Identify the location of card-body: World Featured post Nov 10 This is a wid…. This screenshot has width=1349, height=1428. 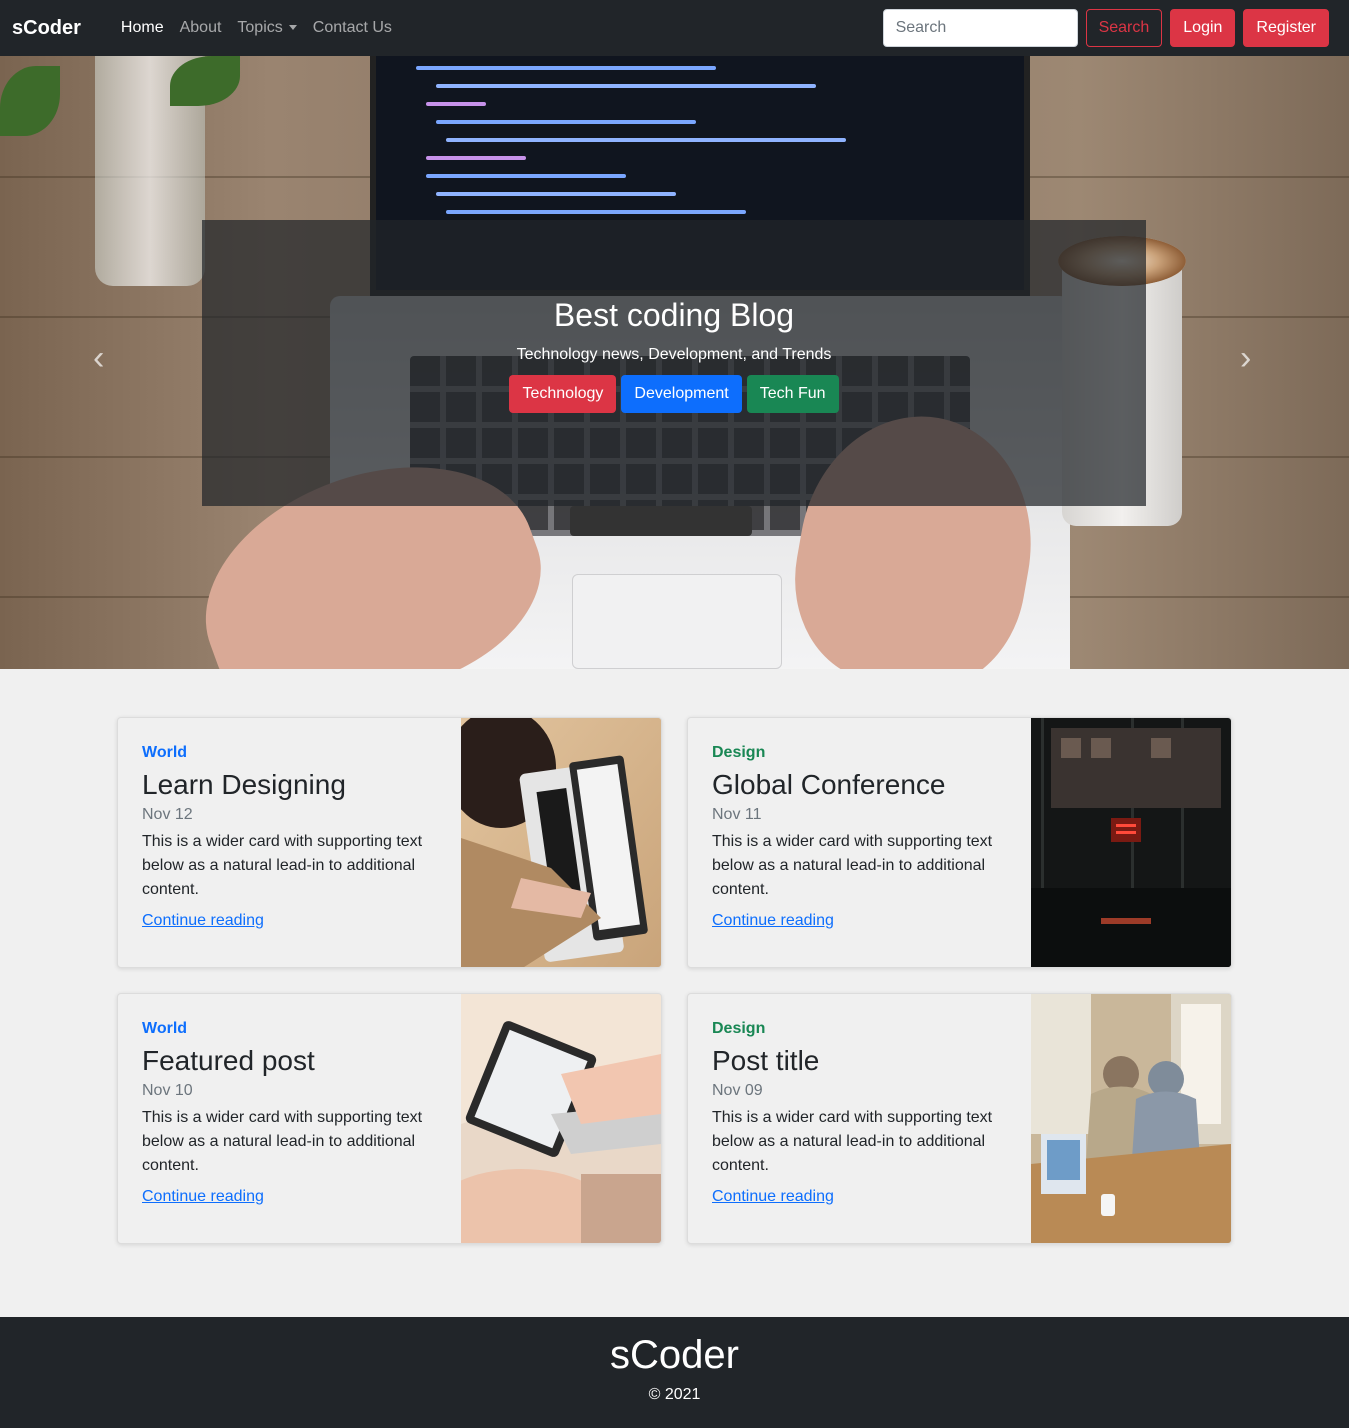
(292, 1113).